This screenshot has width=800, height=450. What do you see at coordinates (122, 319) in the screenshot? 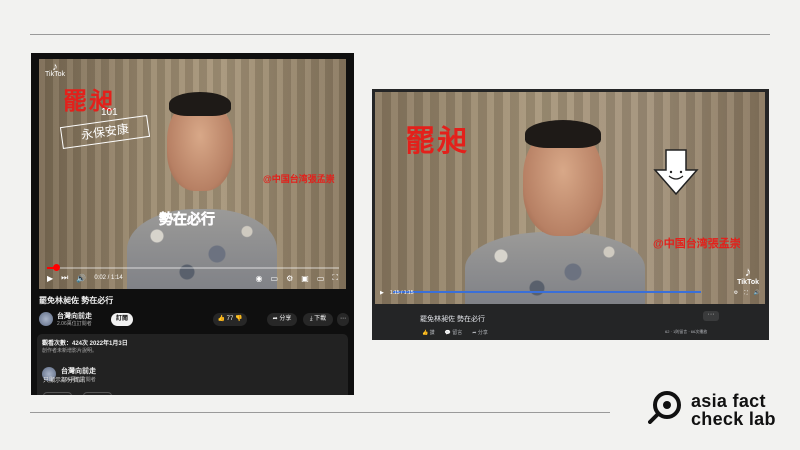
I see `subscribe-button: 訂閱` at bounding box center [122, 319].